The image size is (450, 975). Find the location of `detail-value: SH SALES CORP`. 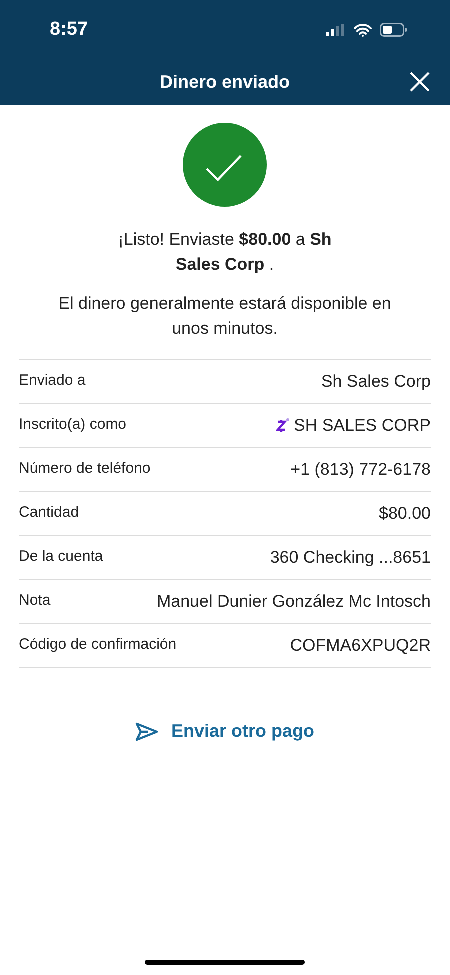

detail-value: SH SALES CORP is located at coordinates (362, 425).